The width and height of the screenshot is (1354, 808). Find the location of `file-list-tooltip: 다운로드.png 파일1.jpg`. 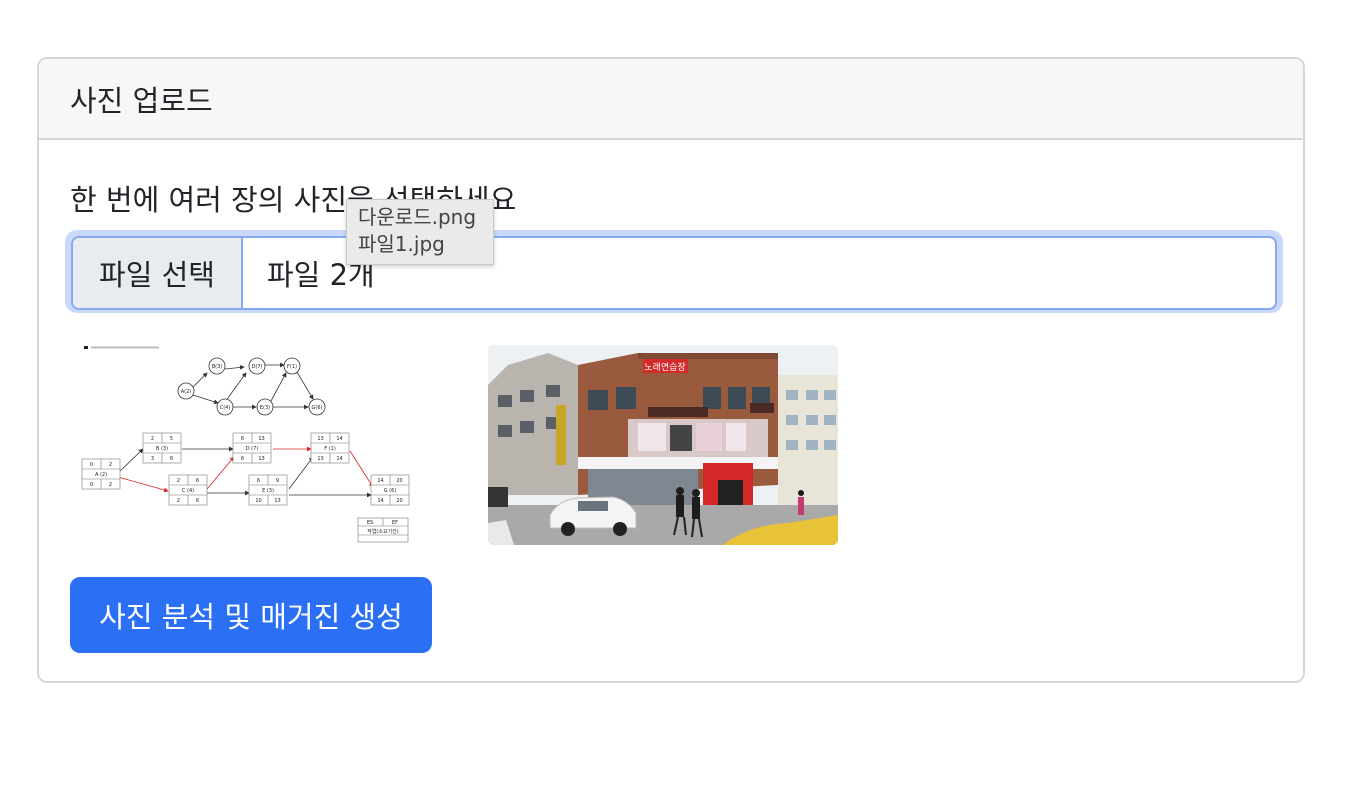

file-list-tooltip: 다운로드.png 파일1.jpg is located at coordinates (420, 232).